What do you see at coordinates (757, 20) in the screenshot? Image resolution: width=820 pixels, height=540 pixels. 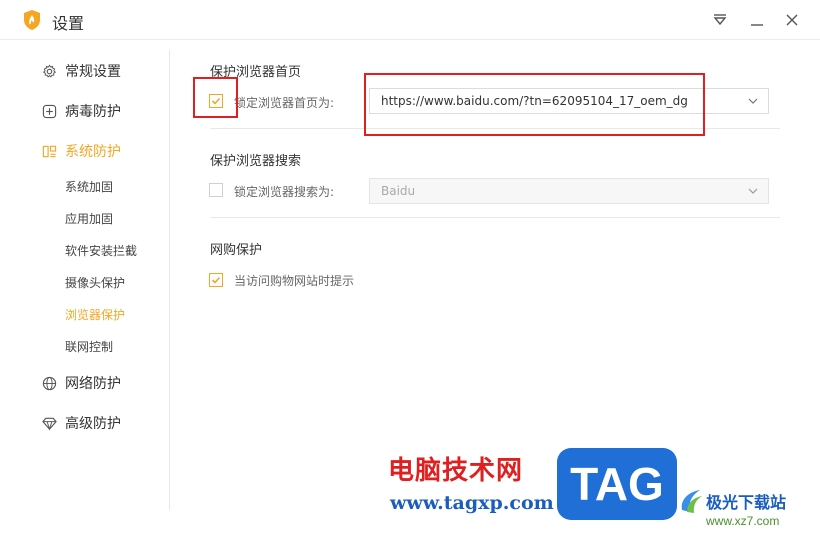 I see `minimize-button` at bounding box center [757, 20].